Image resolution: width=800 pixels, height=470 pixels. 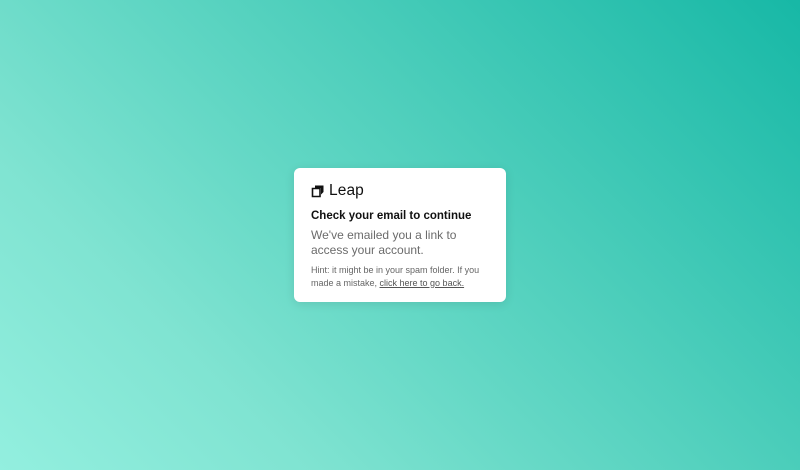 I want to click on go-back-link: click here to go back., so click(x=422, y=283).